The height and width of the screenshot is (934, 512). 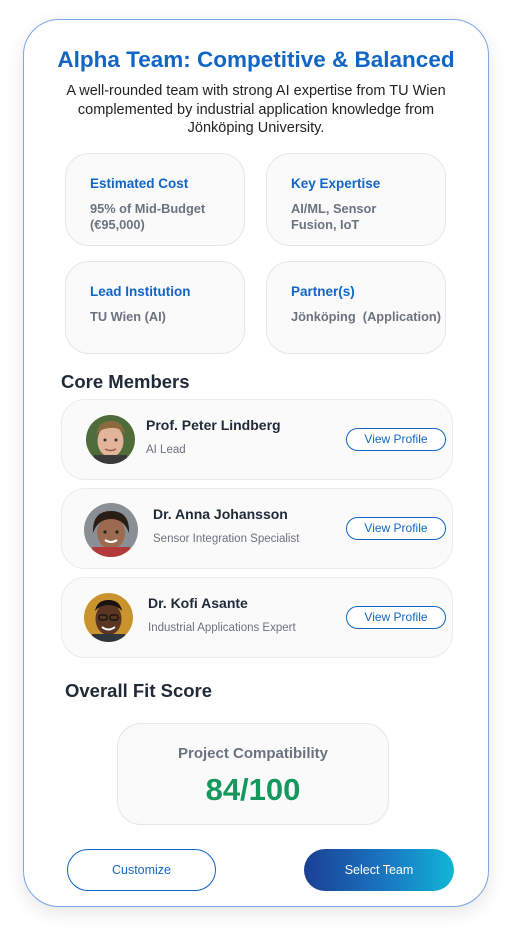 I want to click on info-value: Jönköping (Application), so click(x=366, y=316).